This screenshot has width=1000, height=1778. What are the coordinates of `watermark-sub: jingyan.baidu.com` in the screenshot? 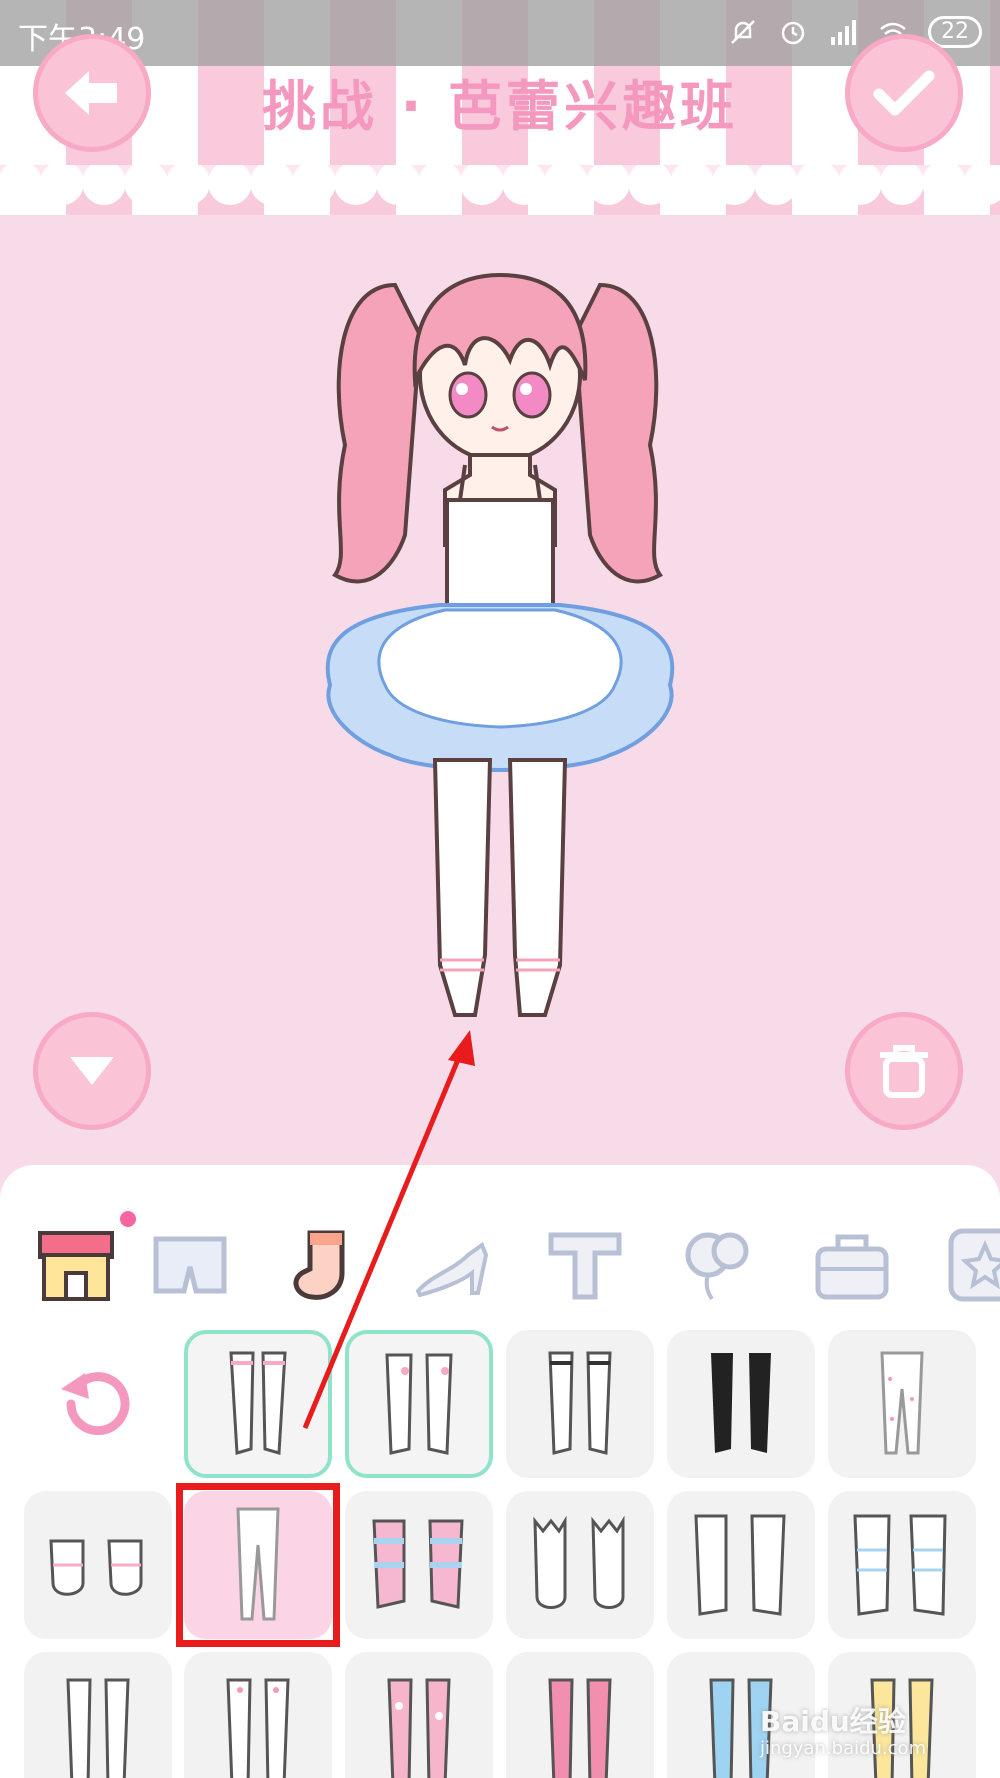 It's located at (843, 1748).